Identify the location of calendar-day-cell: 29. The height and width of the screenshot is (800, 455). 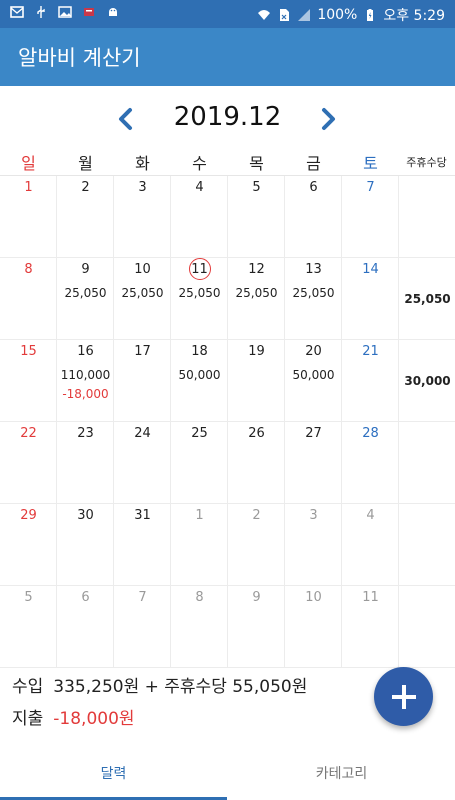
(28, 545).